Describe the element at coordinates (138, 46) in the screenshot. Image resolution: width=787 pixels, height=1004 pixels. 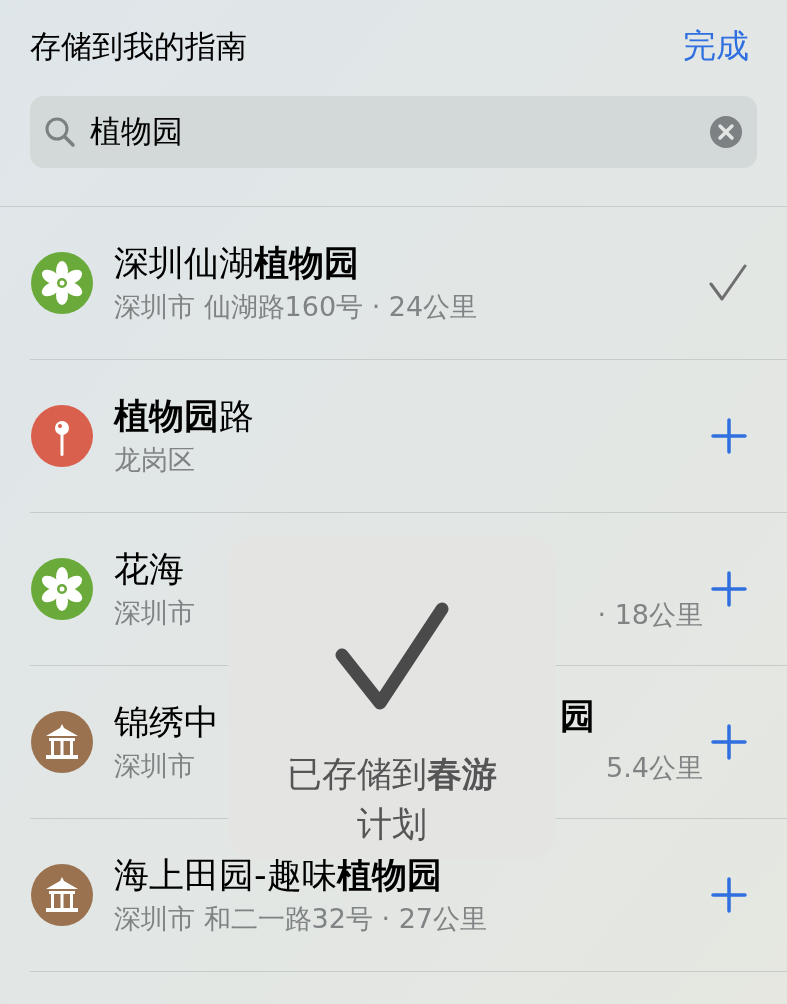
I see `sheet-title: 存储到我的指南` at that location.